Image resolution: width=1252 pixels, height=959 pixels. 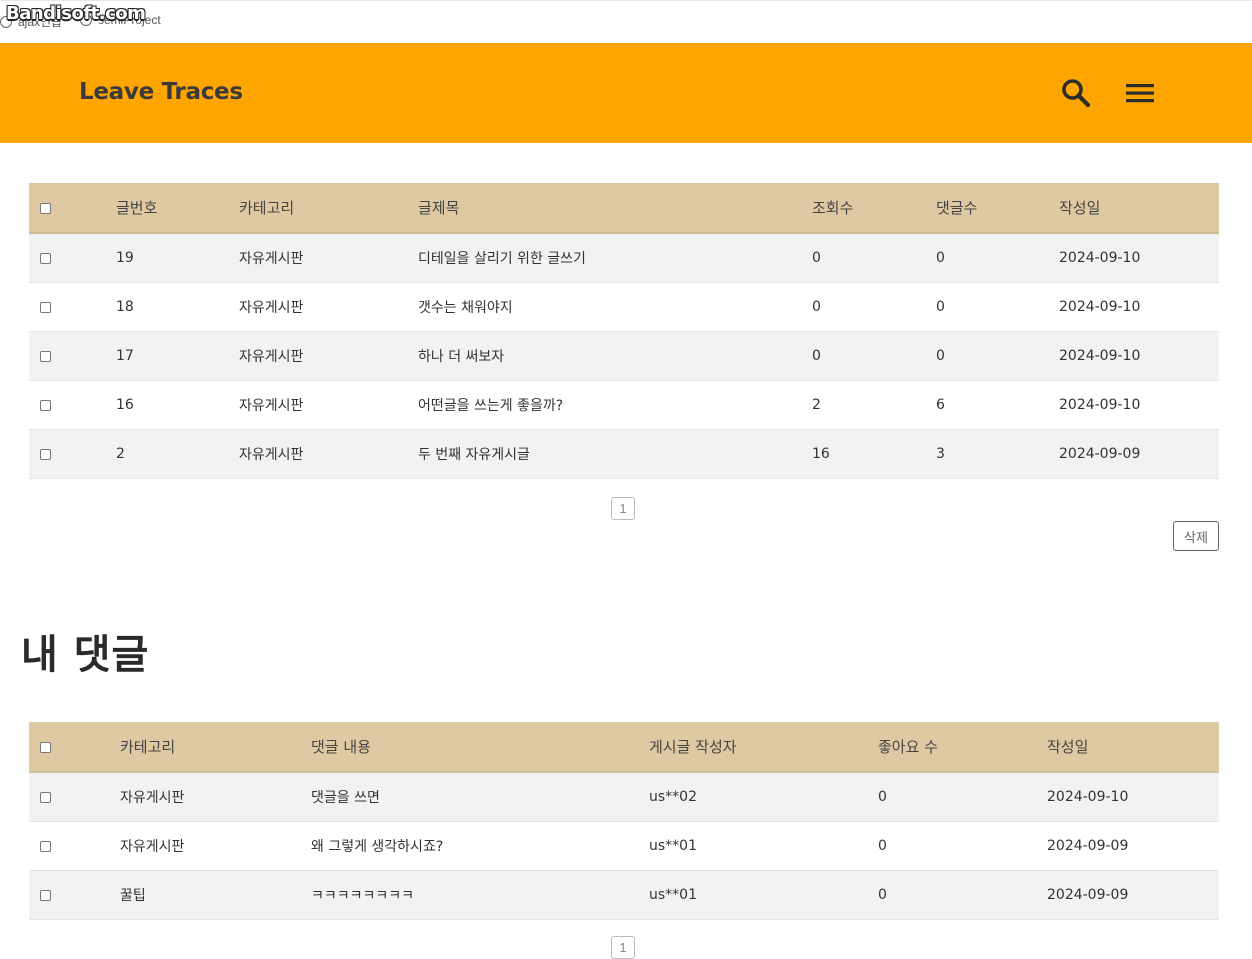 I want to click on table-header-row: 카테고리 댓글 내용 게시글 작성자 좋아요 수 작성일, so click(x=624, y=747).